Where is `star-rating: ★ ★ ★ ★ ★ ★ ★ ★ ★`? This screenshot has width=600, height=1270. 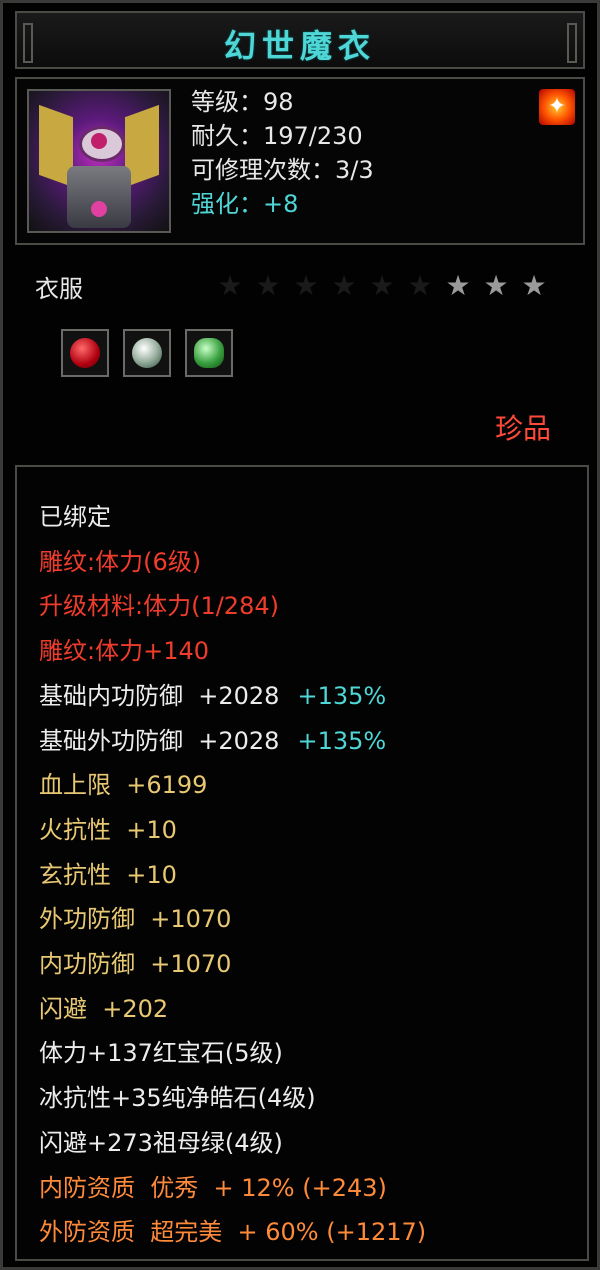
star-rating: ★ ★ ★ ★ ★ ★ ★ ★ ★ is located at coordinates (382, 286).